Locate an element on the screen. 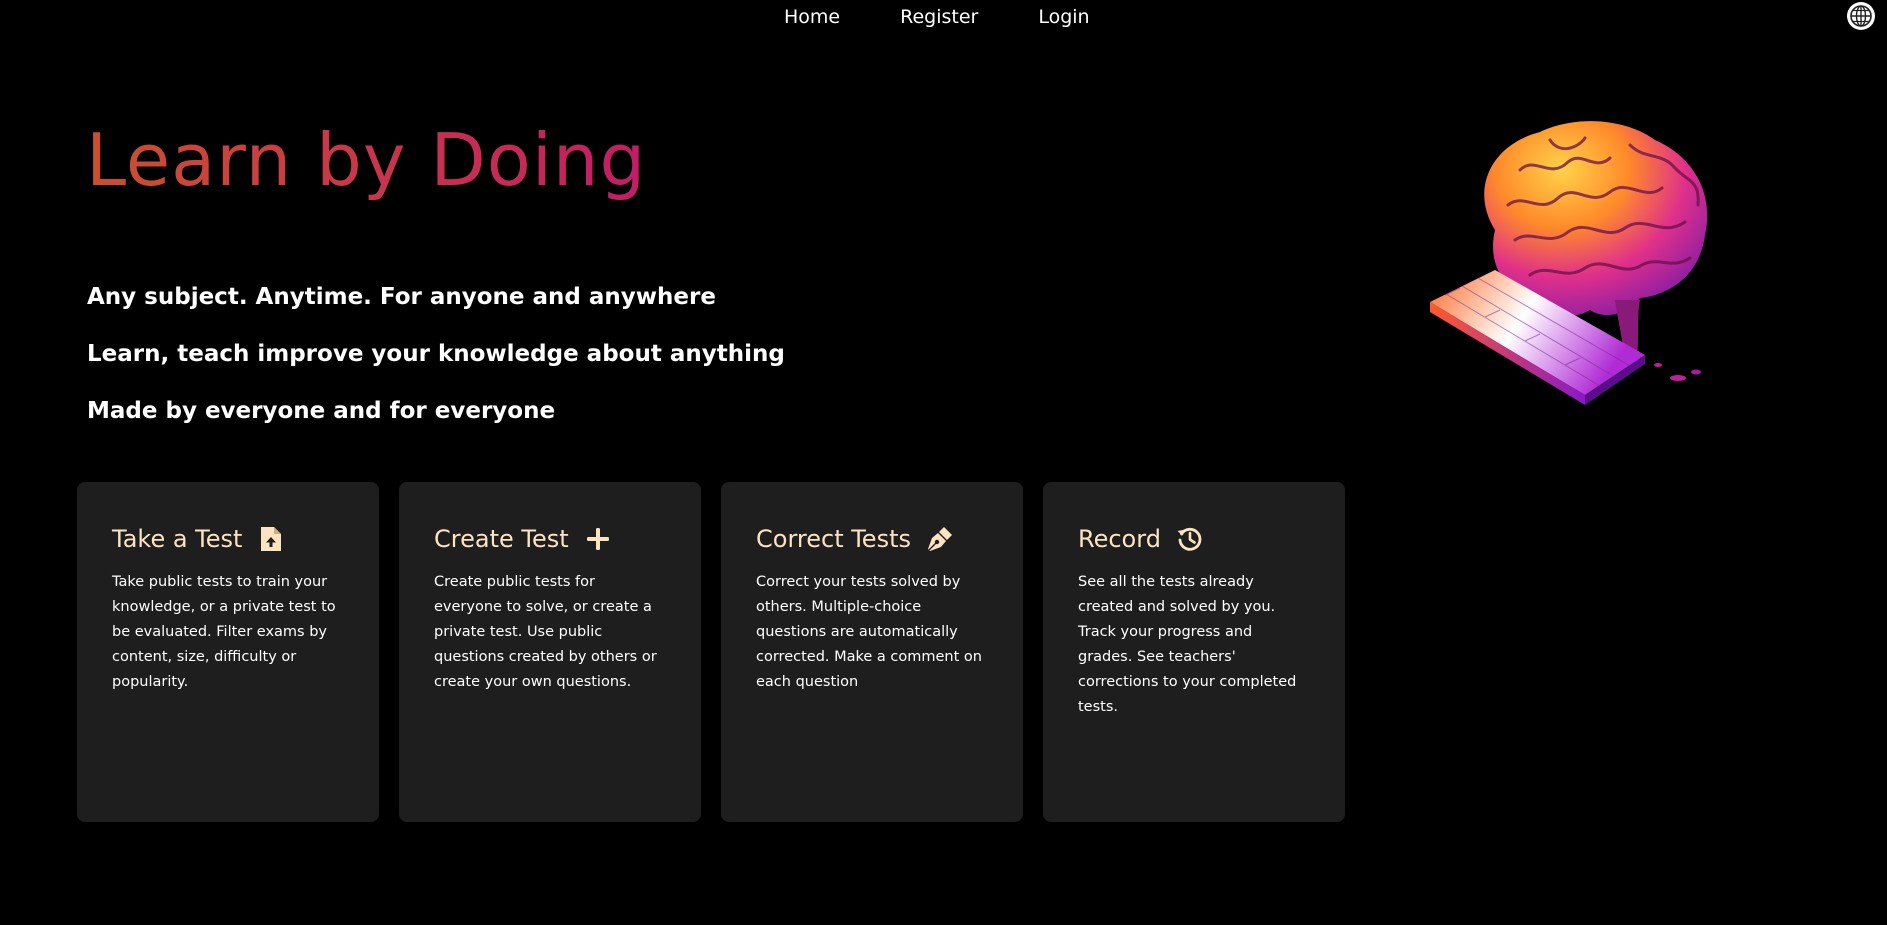  tagline-made-by: Made by everyone and for everyone is located at coordinates (321, 411).